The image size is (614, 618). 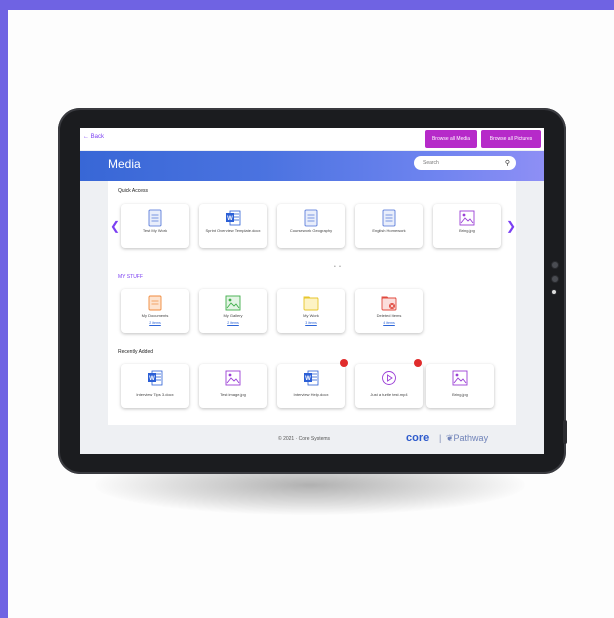 What do you see at coordinates (233, 303) in the screenshot?
I see `gallery-icon` at bounding box center [233, 303].